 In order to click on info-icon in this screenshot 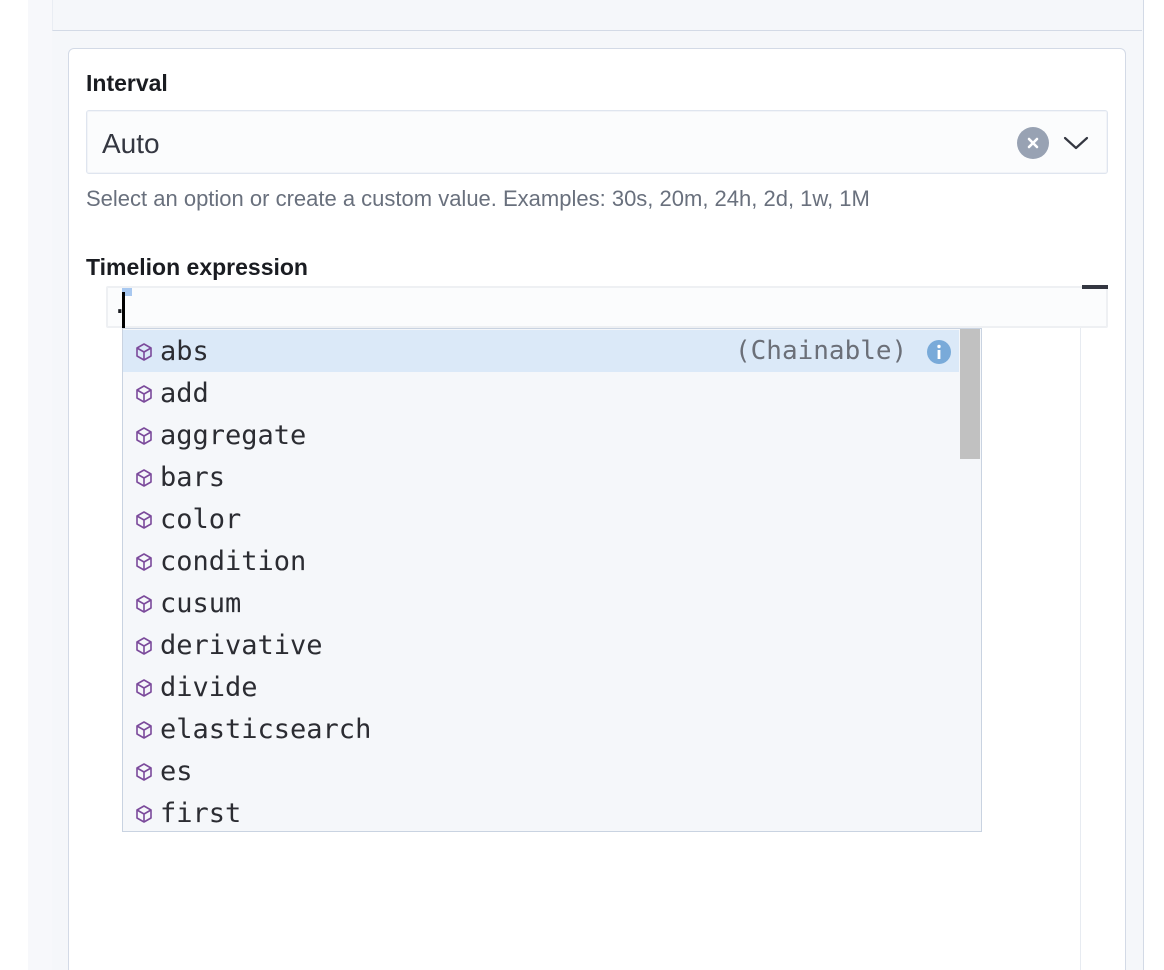, I will do `click(939, 352)`.